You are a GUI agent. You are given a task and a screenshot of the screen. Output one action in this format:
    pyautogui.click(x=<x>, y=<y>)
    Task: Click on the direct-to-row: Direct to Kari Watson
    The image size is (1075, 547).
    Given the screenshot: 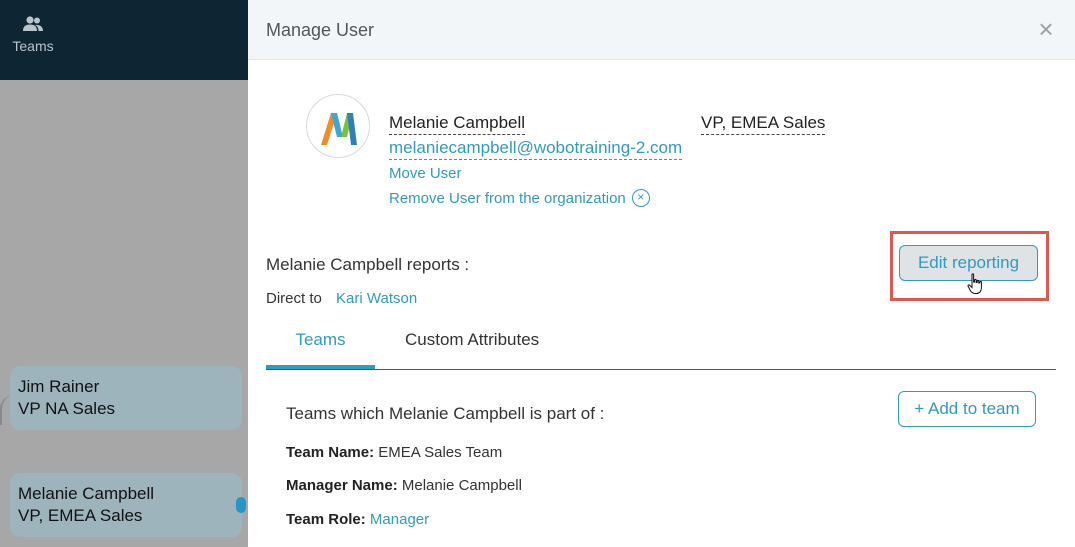 What is the action you would take?
    pyautogui.click(x=341, y=298)
    